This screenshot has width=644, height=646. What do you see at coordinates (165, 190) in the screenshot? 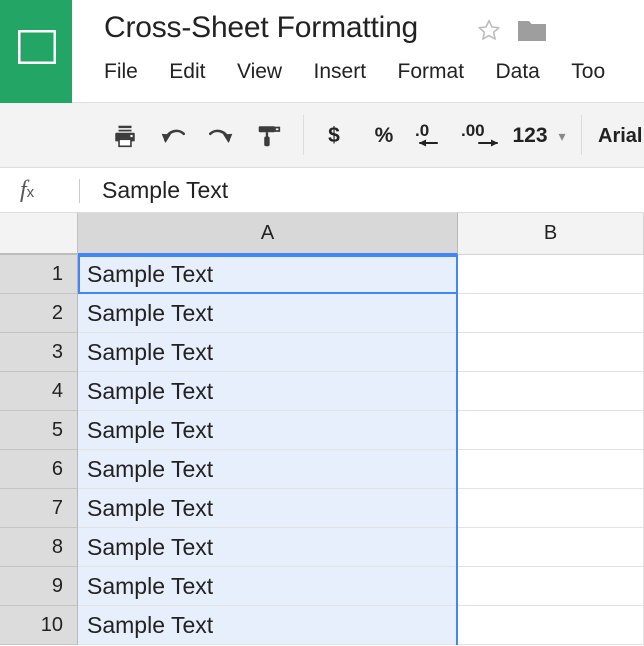
I see `formula-input: Sample Text` at bounding box center [165, 190].